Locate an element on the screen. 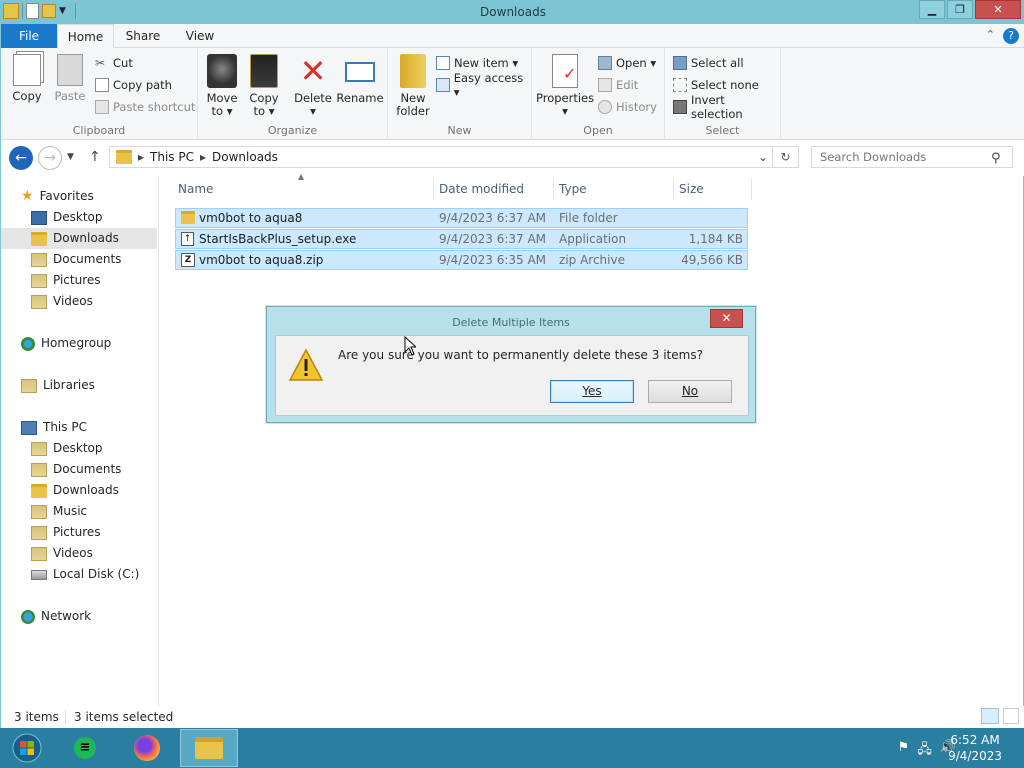  details-view-icon is located at coordinates (990, 716).